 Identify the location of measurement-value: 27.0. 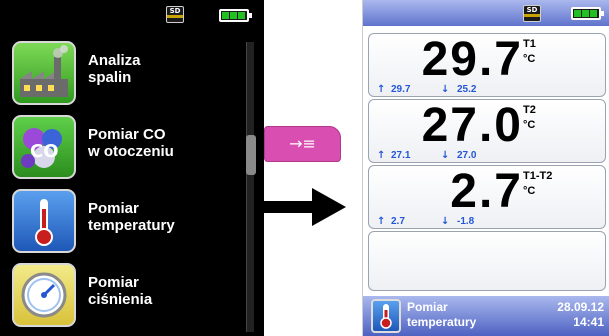
(472, 125).